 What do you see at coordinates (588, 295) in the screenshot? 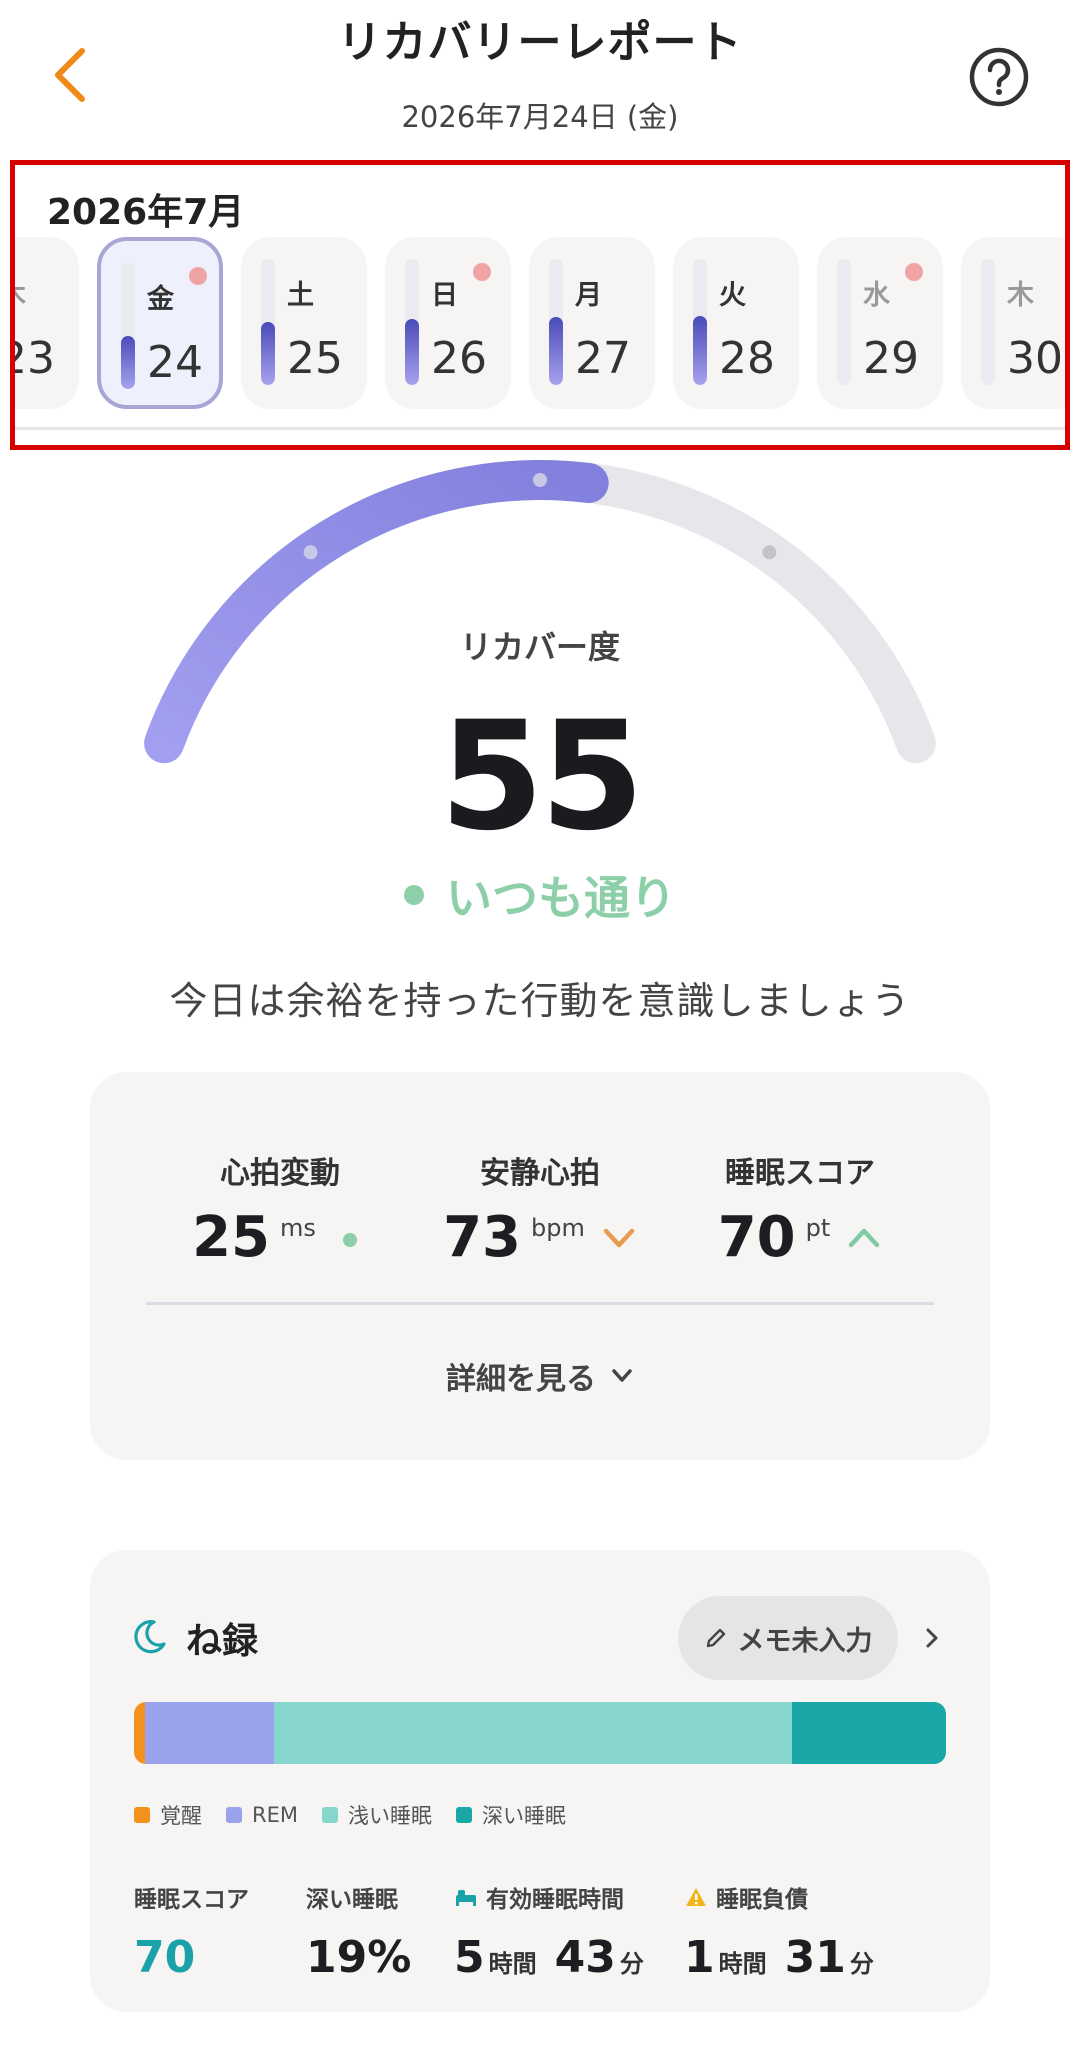
I see `day-weekday: 月` at bounding box center [588, 295].